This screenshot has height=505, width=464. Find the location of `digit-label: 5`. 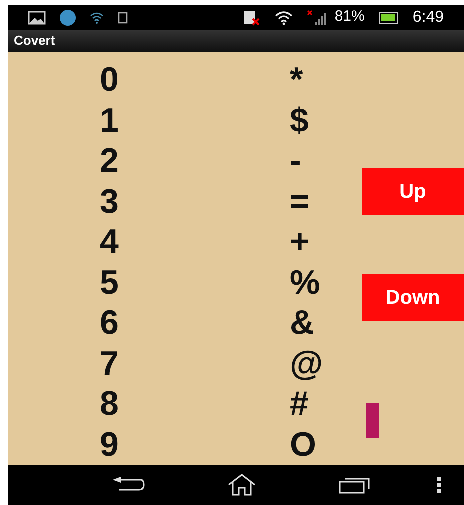

digit-label: 5 is located at coordinates (110, 283).